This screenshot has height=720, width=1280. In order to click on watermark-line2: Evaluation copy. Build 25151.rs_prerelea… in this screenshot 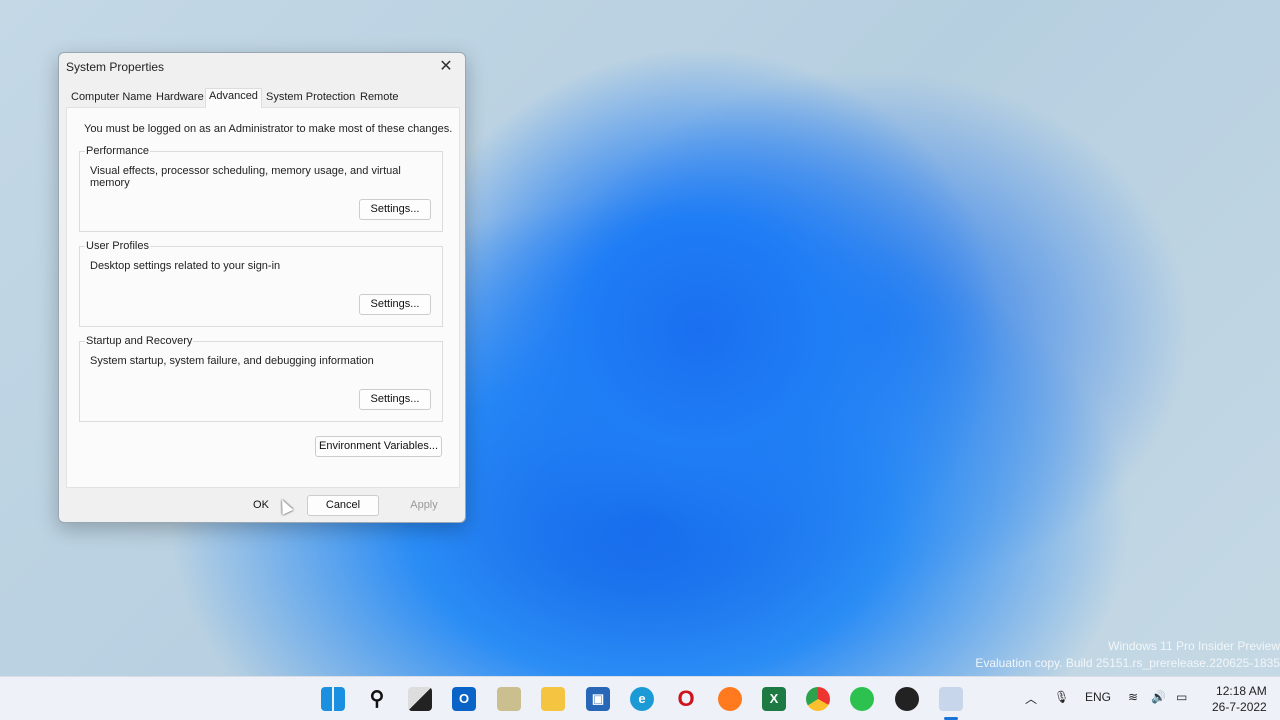, I will do `click(1127, 663)`.